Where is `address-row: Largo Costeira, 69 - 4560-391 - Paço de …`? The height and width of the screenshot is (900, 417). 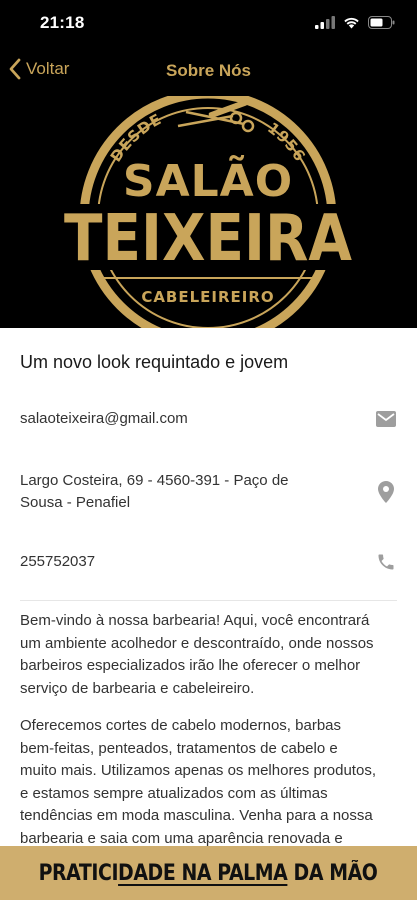 address-row: Largo Costeira, 69 - 4560-391 - Paço de … is located at coordinates (208, 492).